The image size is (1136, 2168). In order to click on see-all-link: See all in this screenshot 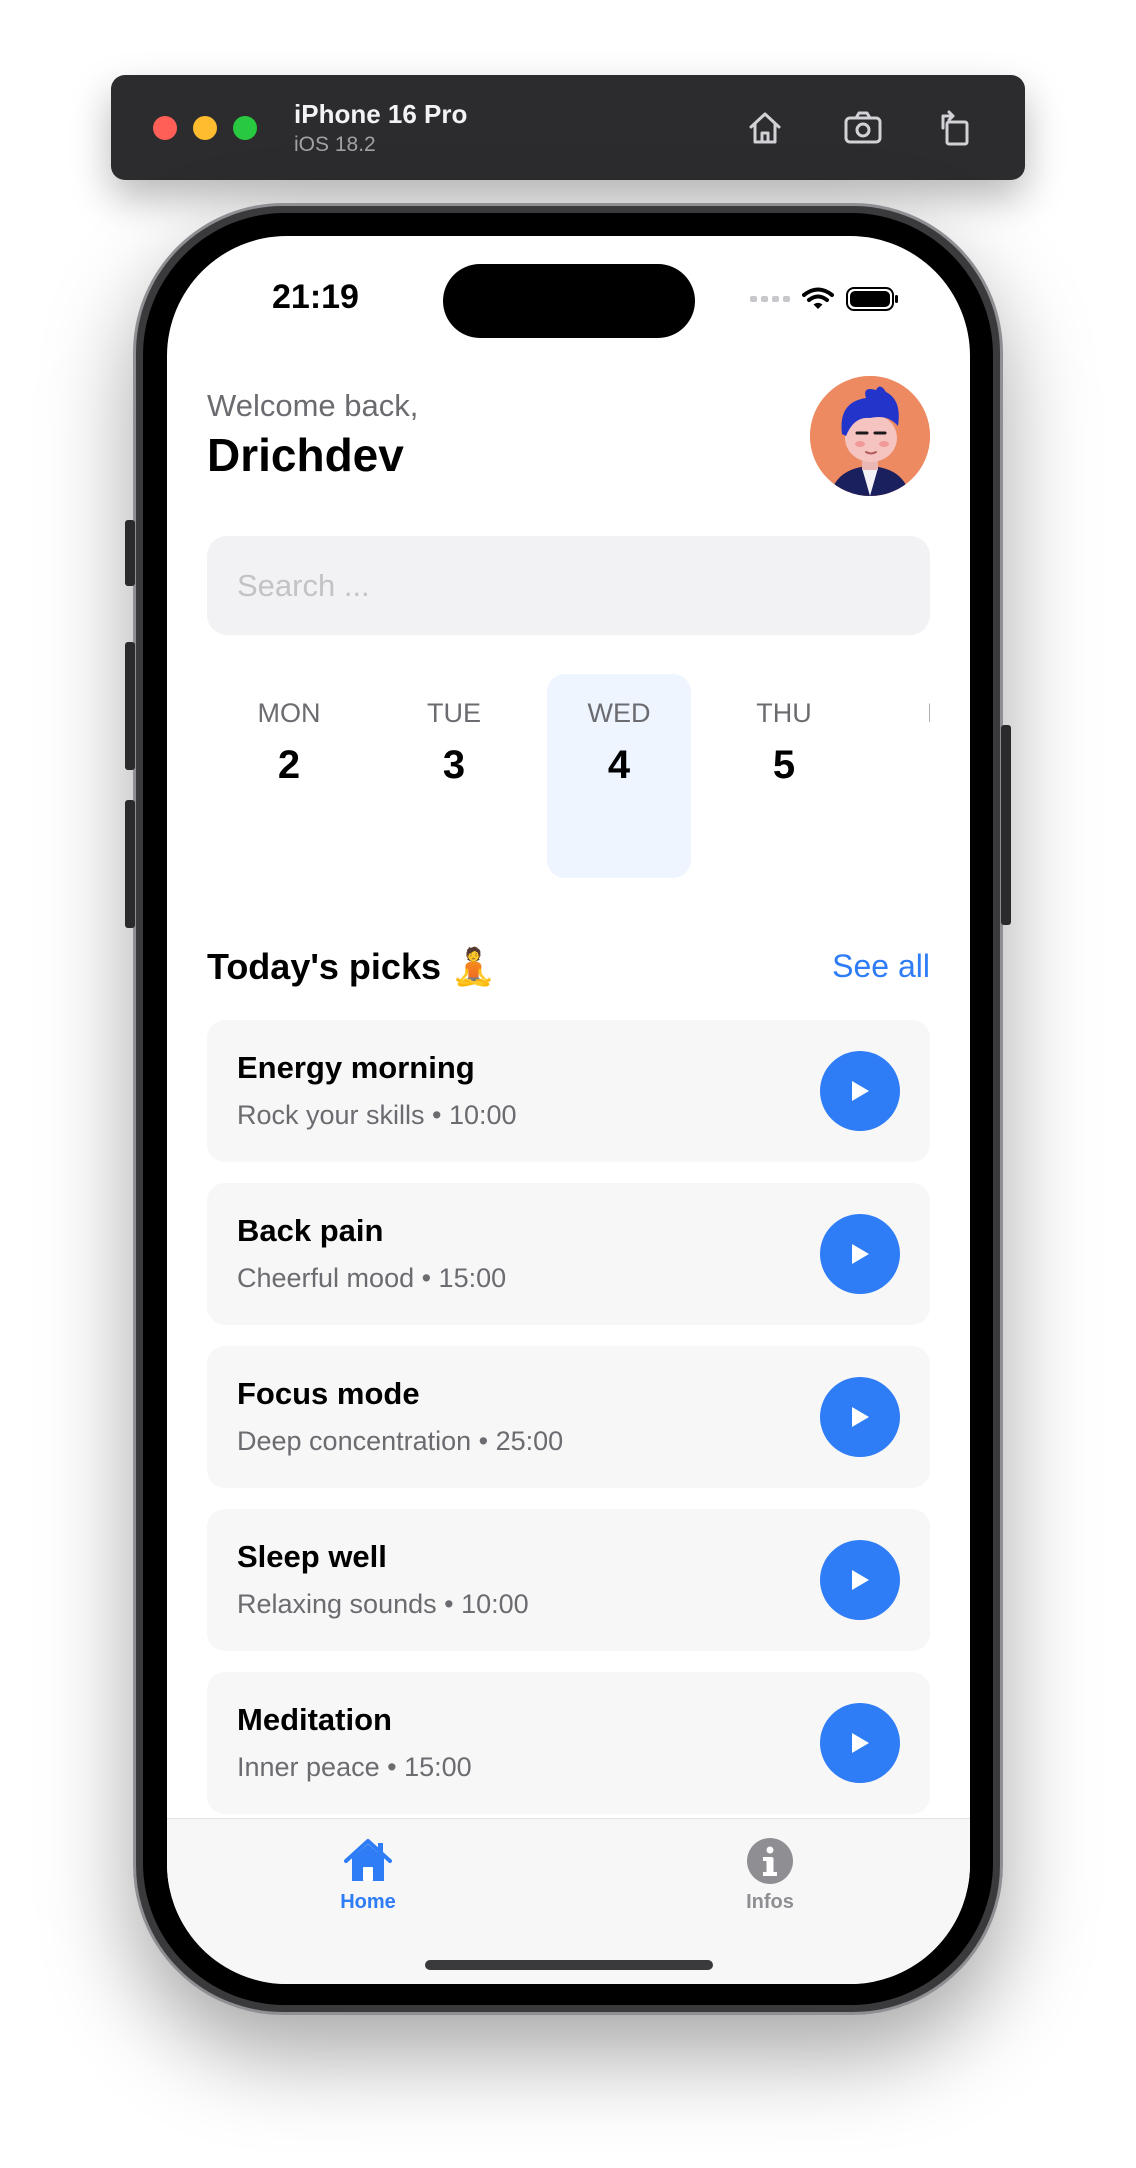, I will do `click(881, 966)`.